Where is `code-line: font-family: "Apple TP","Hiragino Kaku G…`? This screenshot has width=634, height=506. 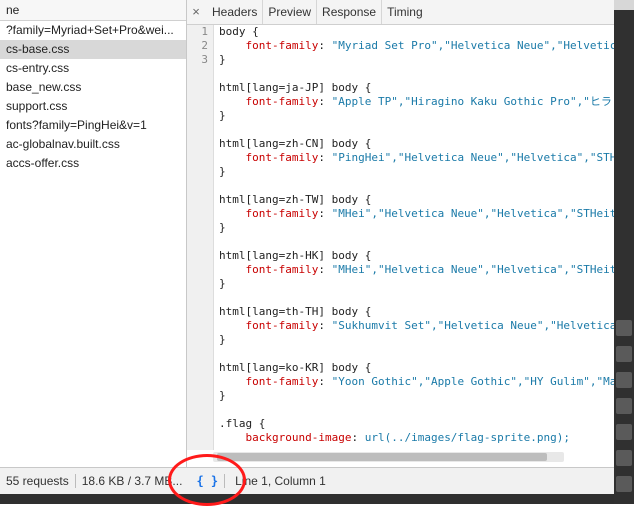 code-line: font-family: "Apple TP","Hiragino Kaku G… is located at coordinates (428, 101).